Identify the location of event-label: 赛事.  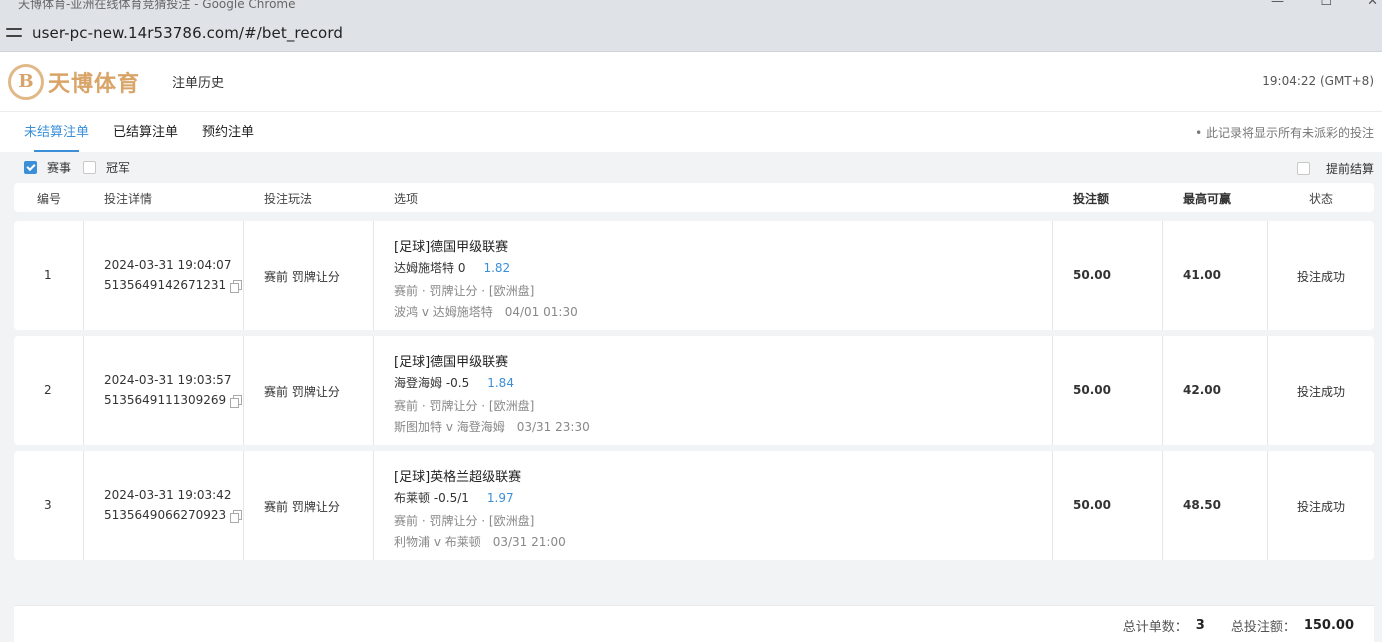
(59, 167).